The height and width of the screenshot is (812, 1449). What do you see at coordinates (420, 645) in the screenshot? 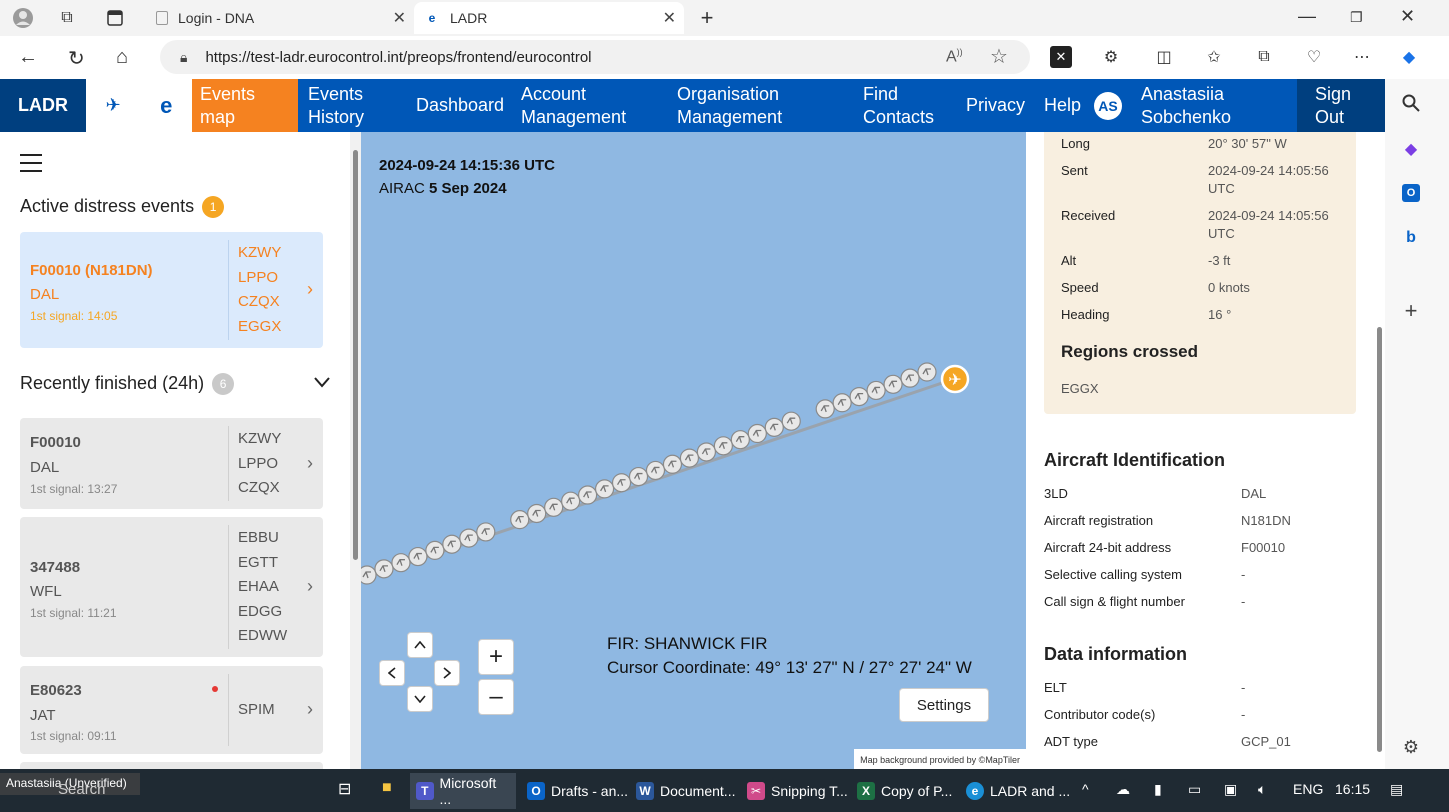
I see `pan-up-button` at bounding box center [420, 645].